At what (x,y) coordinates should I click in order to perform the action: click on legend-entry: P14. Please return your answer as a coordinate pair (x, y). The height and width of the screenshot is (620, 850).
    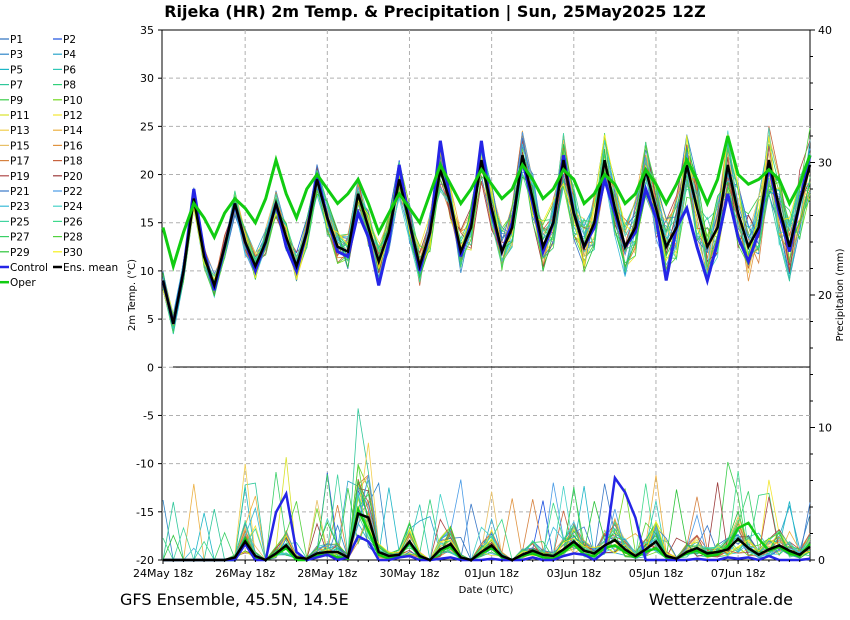
    Looking at the image, I should click on (73, 131).